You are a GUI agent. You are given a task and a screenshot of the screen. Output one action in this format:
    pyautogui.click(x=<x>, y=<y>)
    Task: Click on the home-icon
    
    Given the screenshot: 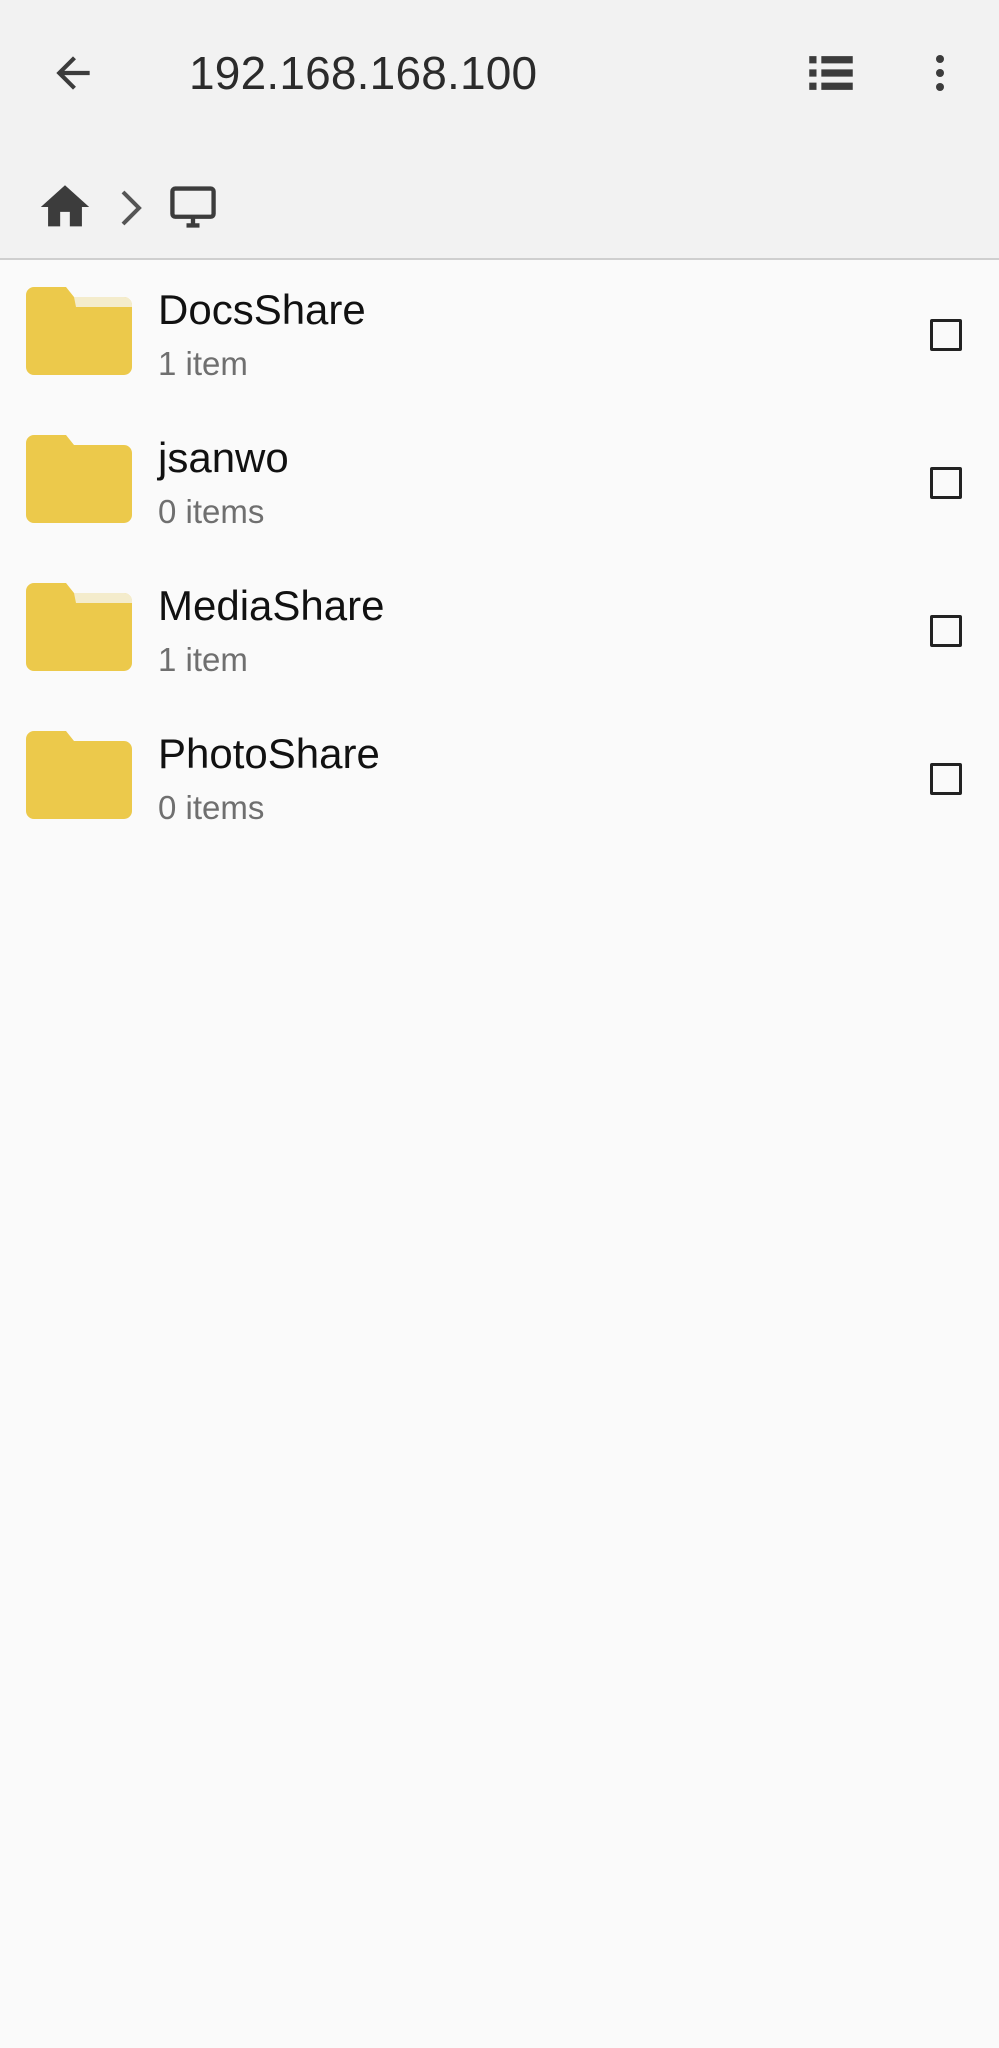 What is the action you would take?
    pyautogui.click(x=65, y=206)
    